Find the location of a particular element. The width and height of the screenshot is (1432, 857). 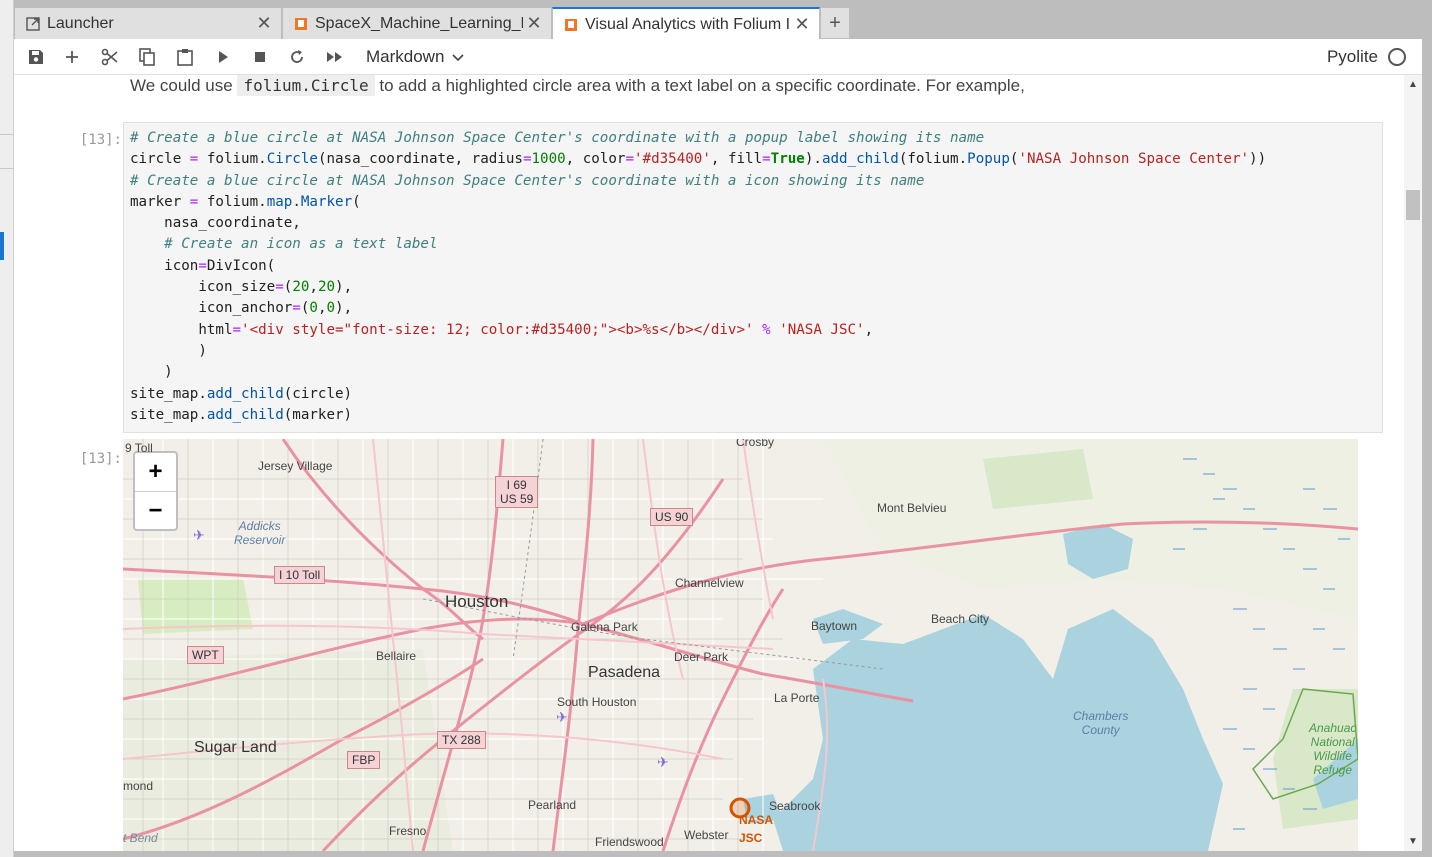

tab-label: SpaceX_Machine_Learning_P is located at coordinates (419, 23).